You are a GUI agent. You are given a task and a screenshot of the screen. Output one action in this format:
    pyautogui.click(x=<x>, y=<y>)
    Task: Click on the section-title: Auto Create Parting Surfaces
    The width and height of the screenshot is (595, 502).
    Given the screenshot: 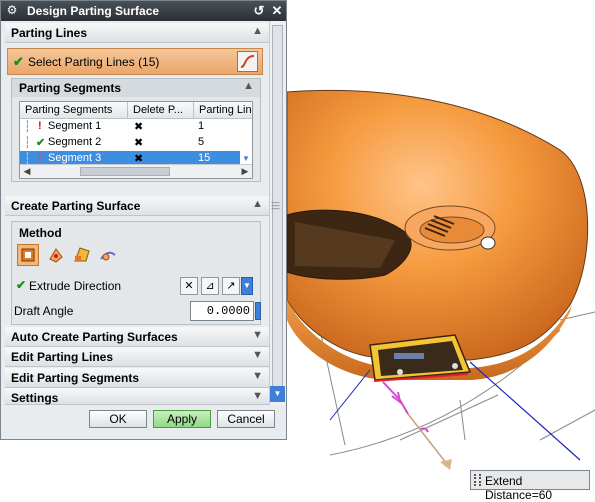 What is the action you would take?
    pyautogui.click(x=94, y=337)
    